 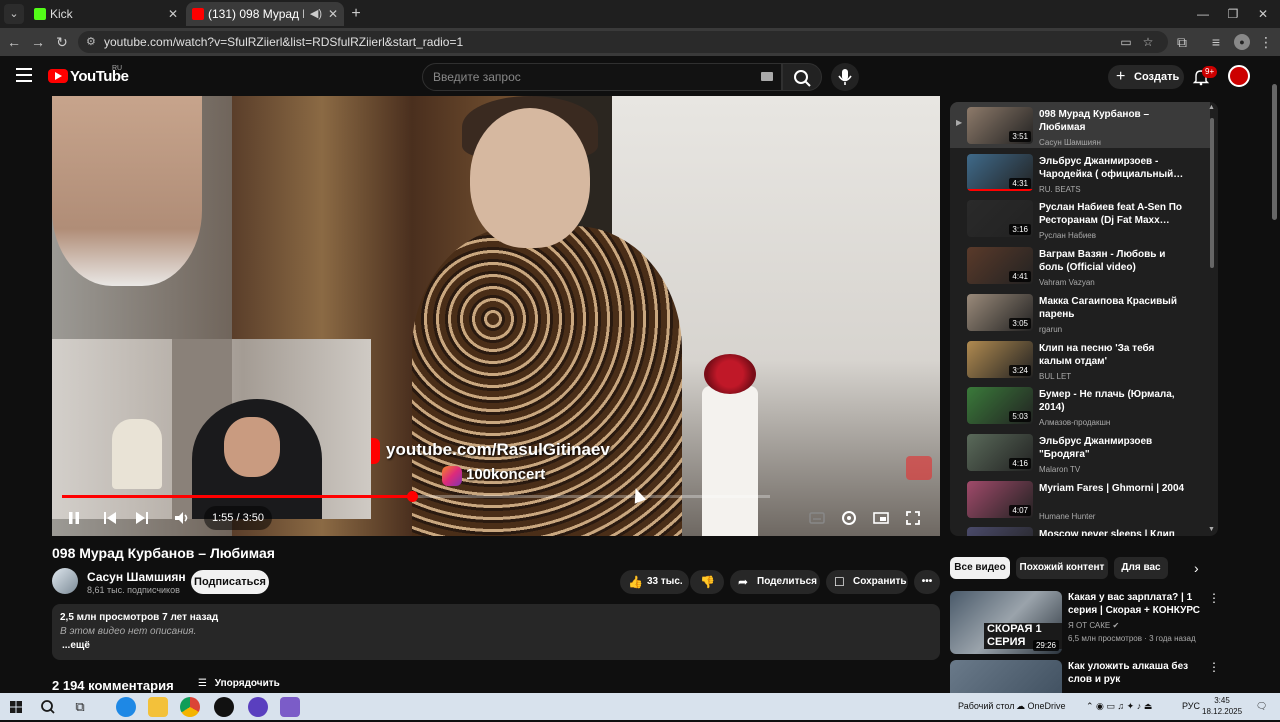 What do you see at coordinates (290, 707) in the screenshot?
I see `discord-icon` at bounding box center [290, 707].